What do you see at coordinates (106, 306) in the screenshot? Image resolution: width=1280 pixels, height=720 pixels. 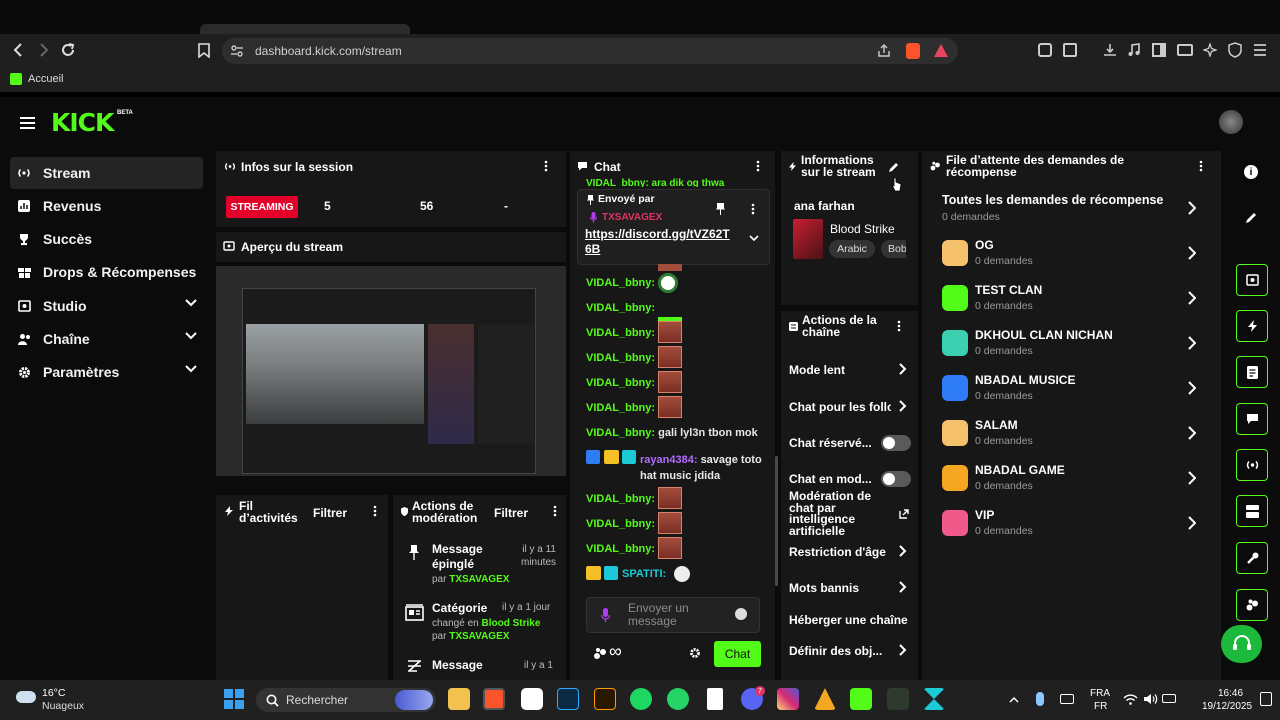 I see `sidebar-item-studio: Studio` at bounding box center [106, 306].